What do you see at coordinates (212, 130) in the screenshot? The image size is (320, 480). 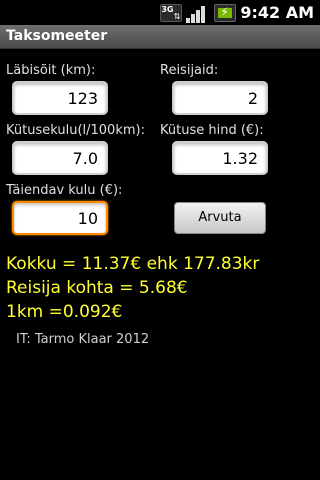 I see `fuel-price-label: Kütuse hind (€):` at bounding box center [212, 130].